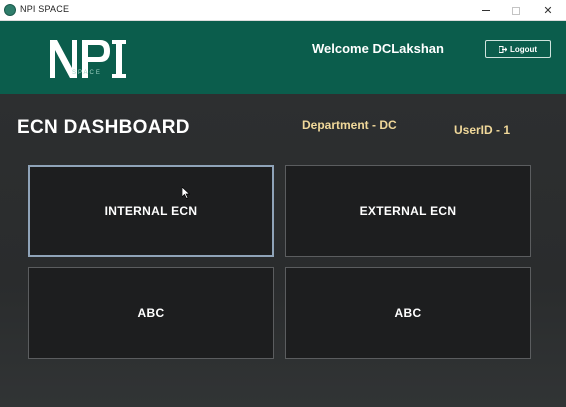 This screenshot has height=407, width=566. Describe the element at coordinates (283, 10) in the screenshot. I see `window-titlebar: NPI SPACE ✕` at that location.